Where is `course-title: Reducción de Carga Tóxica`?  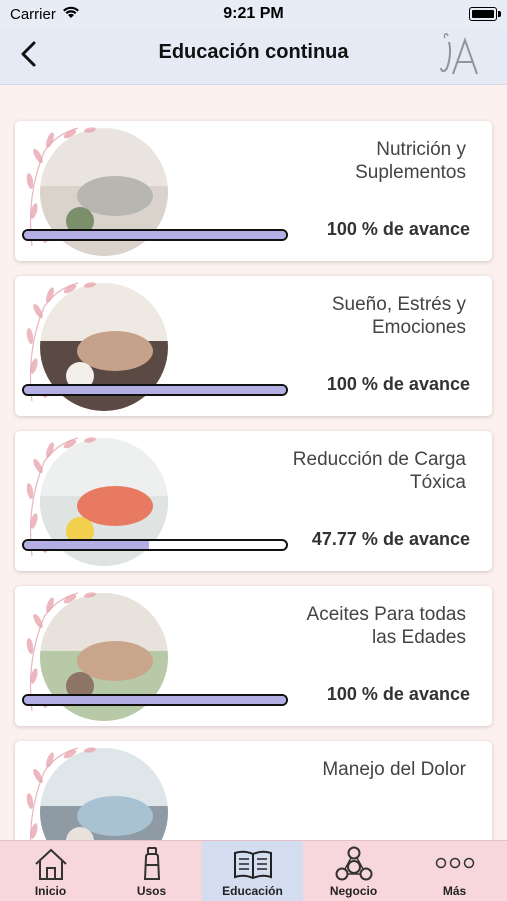 course-title: Reducción de Carga Tóxica is located at coordinates (379, 471).